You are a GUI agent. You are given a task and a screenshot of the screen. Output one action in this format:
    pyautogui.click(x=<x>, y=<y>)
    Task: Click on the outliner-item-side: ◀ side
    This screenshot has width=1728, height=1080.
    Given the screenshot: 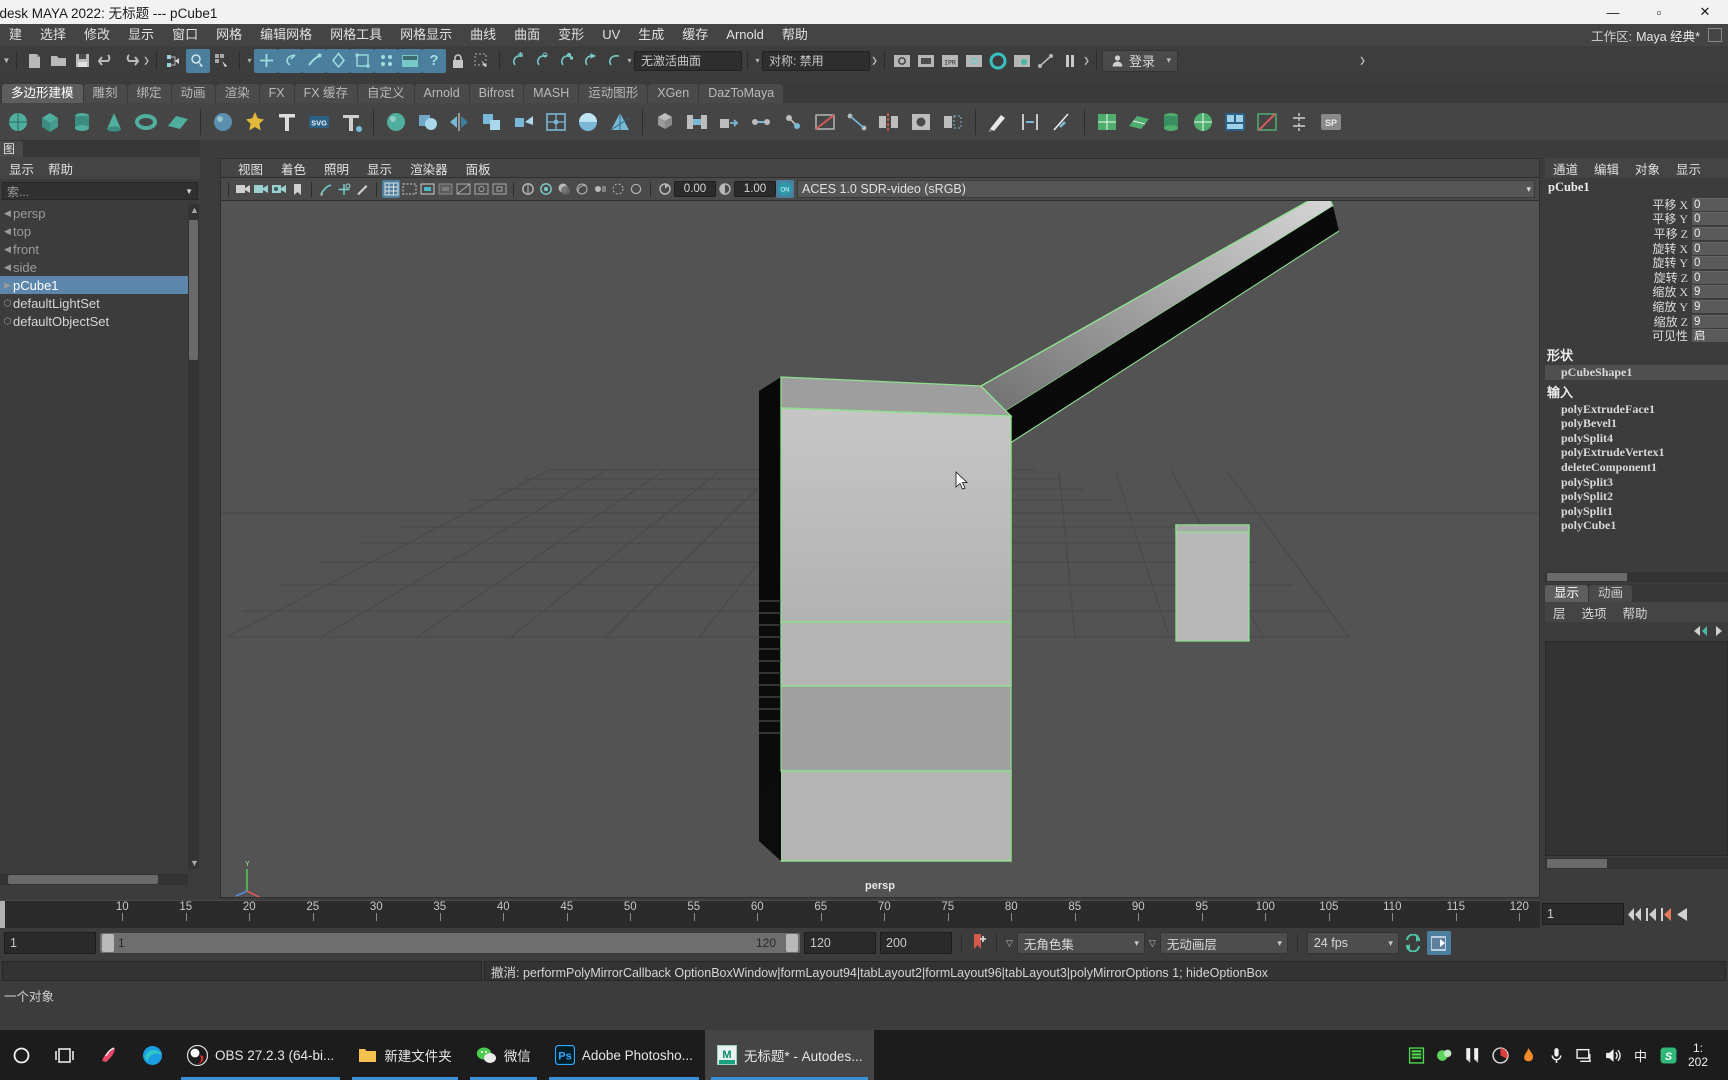 What is the action you would take?
    pyautogui.click(x=94, y=267)
    